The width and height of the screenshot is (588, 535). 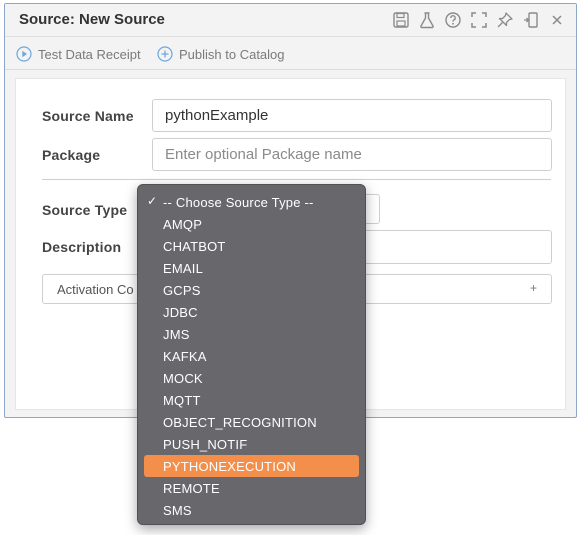 I want to click on dropdown-option: KAFKA, so click(x=251, y=356).